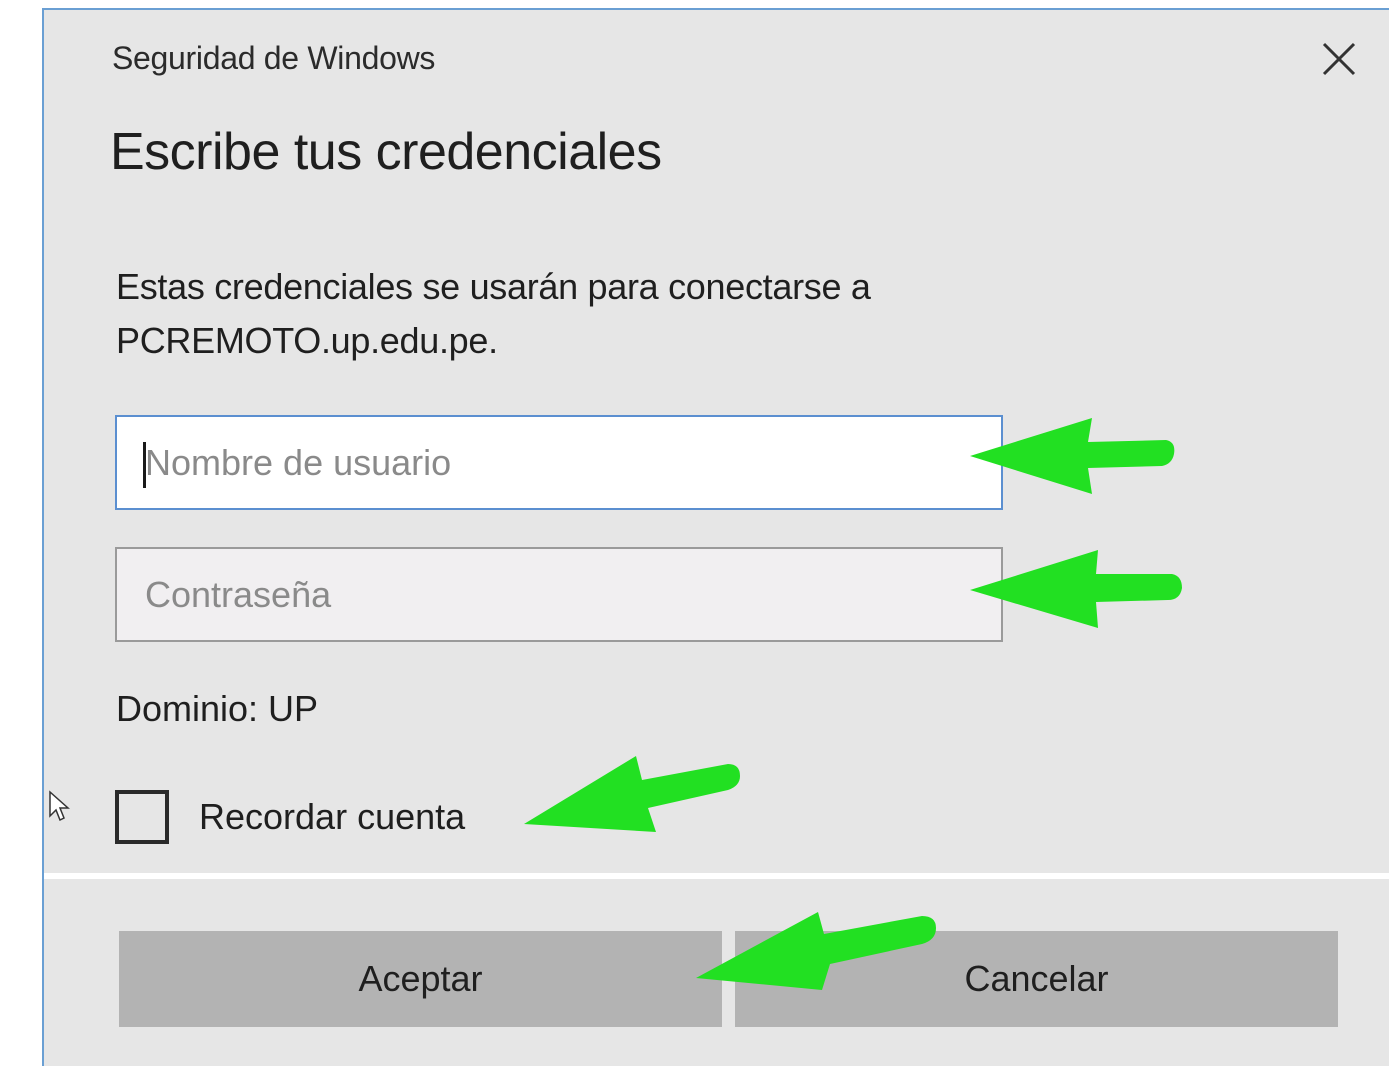 The height and width of the screenshot is (1066, 1389). Describe the element at coordinates (559, 462) in the screenshot. I see `username-field` at that location.